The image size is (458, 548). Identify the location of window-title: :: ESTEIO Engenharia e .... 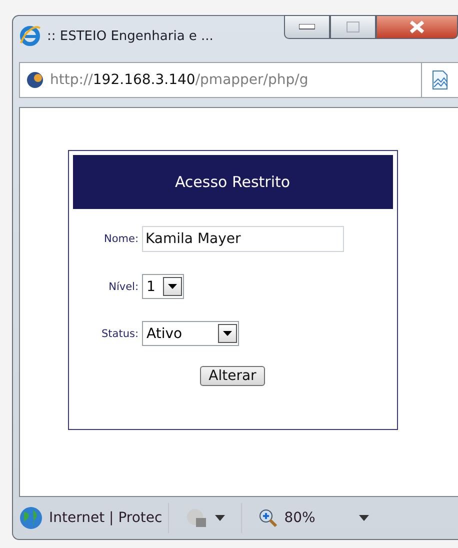
(130, 36).